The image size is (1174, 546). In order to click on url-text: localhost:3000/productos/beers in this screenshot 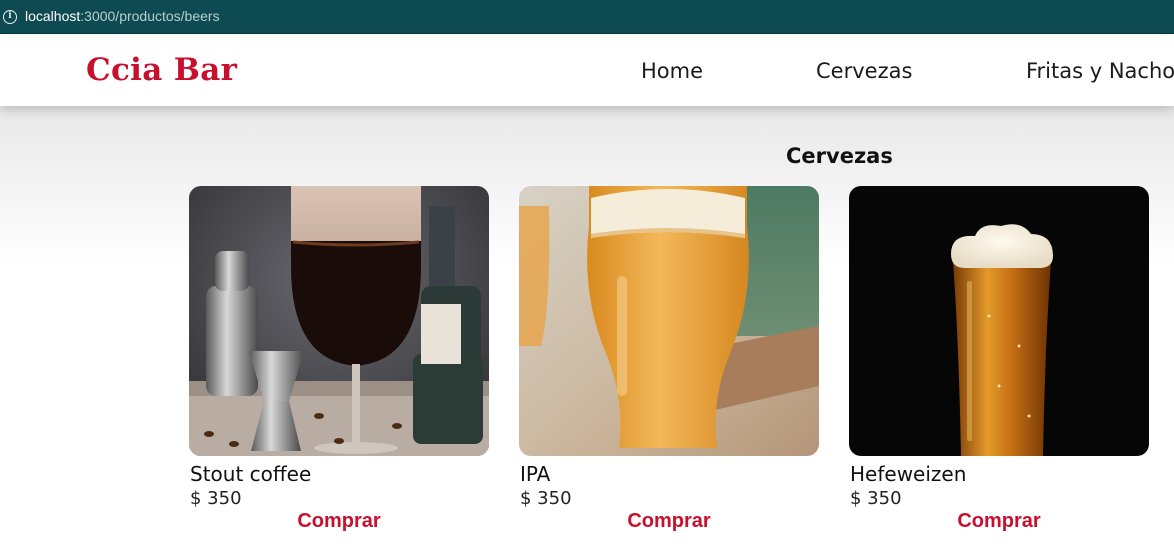, I will do `click(122, 16)`.